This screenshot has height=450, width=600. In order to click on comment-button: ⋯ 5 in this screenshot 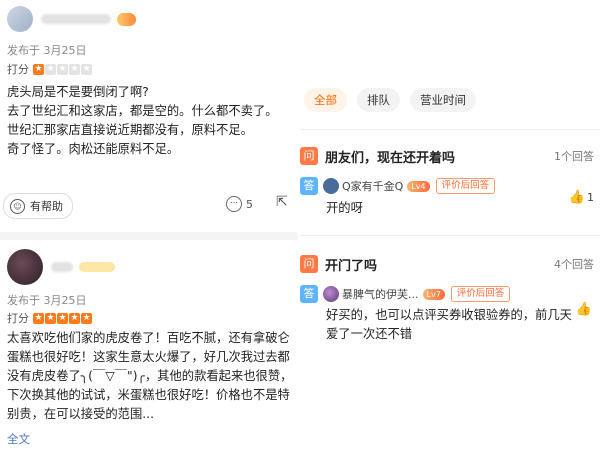, I will do `click(239, 204)`.